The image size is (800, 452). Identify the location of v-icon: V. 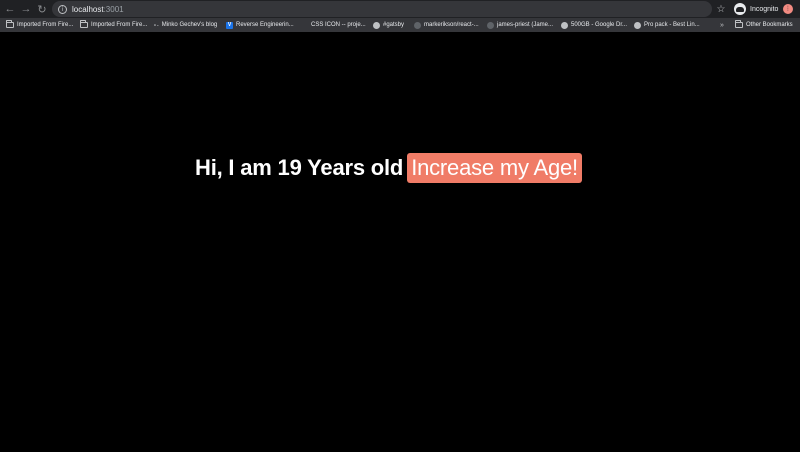
(229, 25).